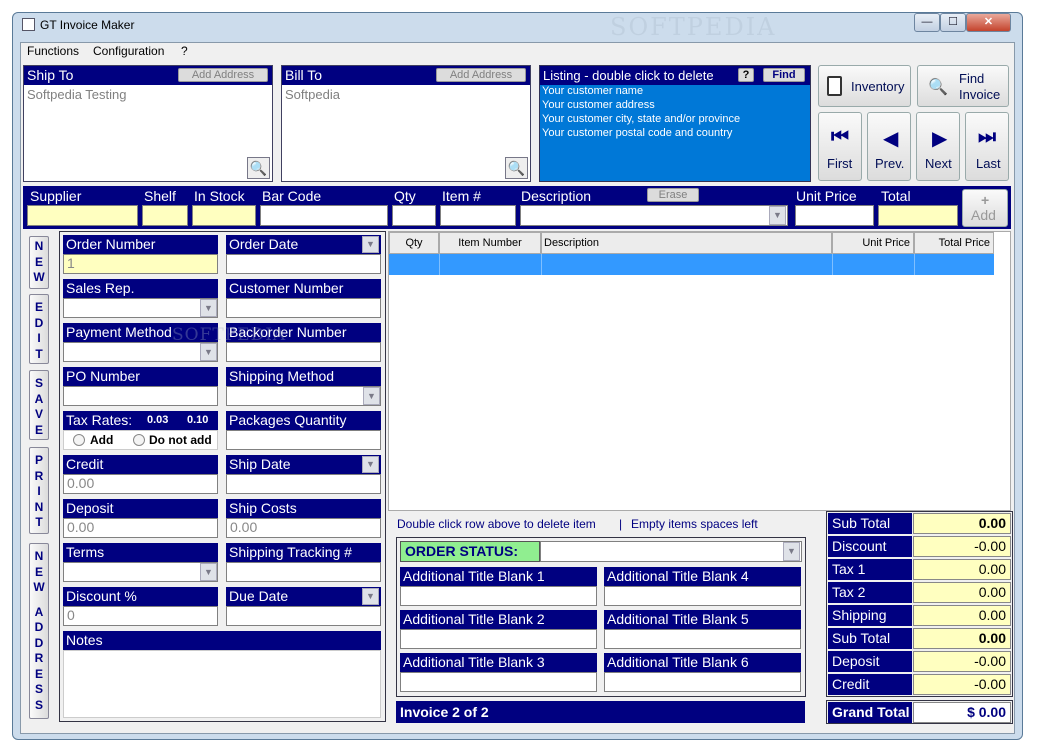 Image resolution: width=1043 pixels, height=755 pixels. I want to click on listing-find-button: Find, so click(784, 75).